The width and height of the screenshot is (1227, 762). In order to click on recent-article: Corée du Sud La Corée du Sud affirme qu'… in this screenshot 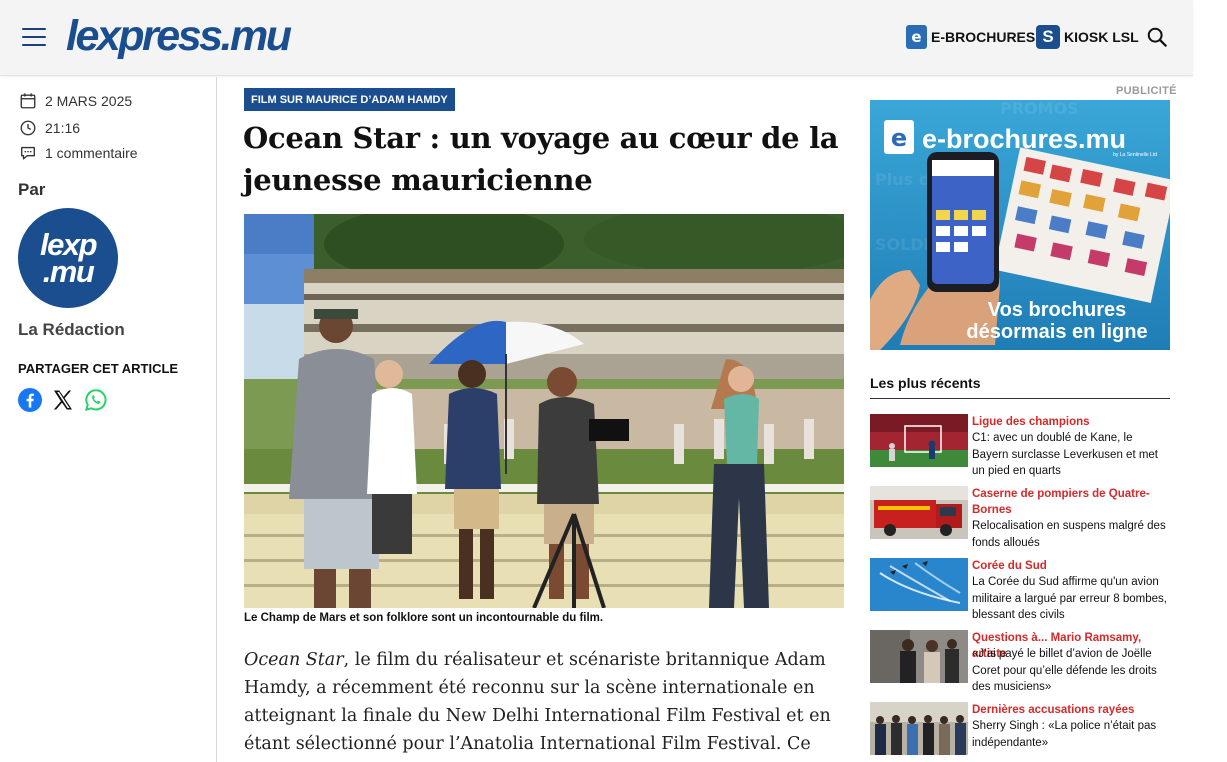, I will do `click(1022, 589)`.